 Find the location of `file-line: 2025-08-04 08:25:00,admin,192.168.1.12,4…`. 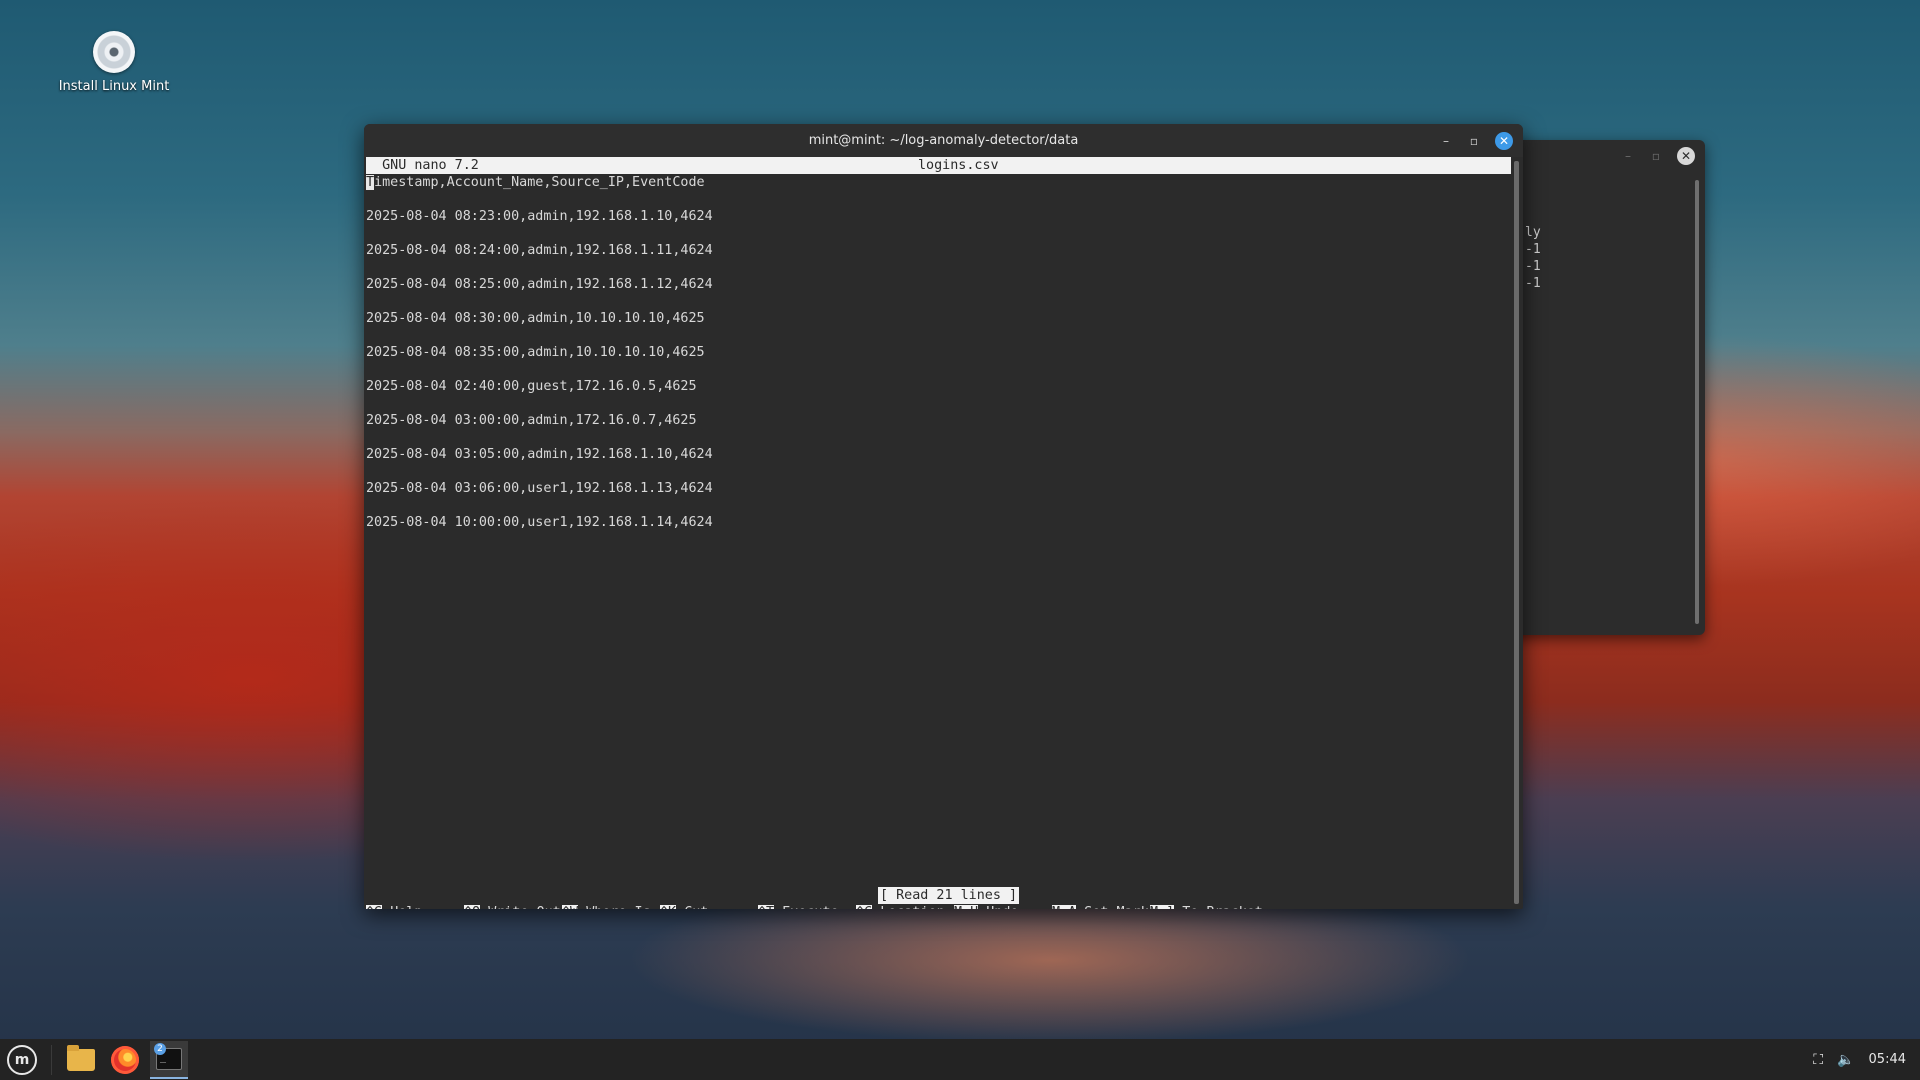

file-line: 2025-08-04 08:25:00,admin,192.168.1.12,4… is located at coordinates (539, 284).